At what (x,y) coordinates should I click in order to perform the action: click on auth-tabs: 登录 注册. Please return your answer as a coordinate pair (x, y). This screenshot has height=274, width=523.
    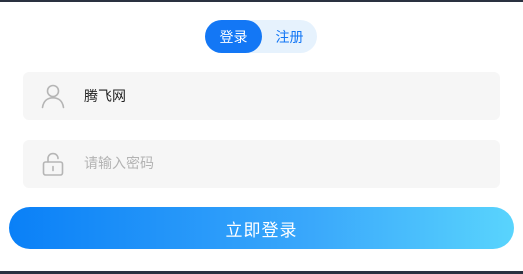
    Looking at the image, I should click on (261, 36).